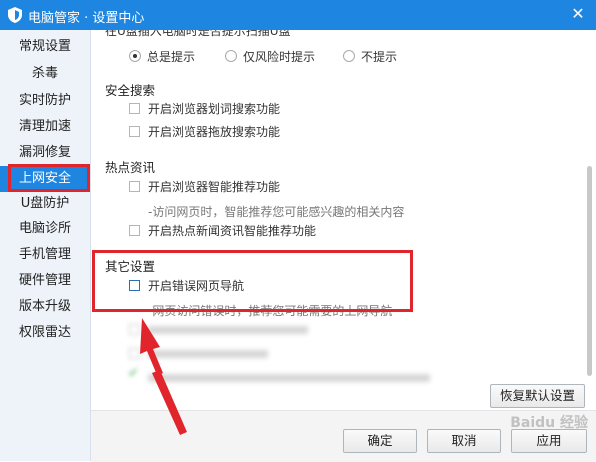 The width and height of the screenshot is (596, 462). What do you see at coordinates (231, 56) in the screenshot?
I see `radio-risk-only` at bounding box center [231, 56].